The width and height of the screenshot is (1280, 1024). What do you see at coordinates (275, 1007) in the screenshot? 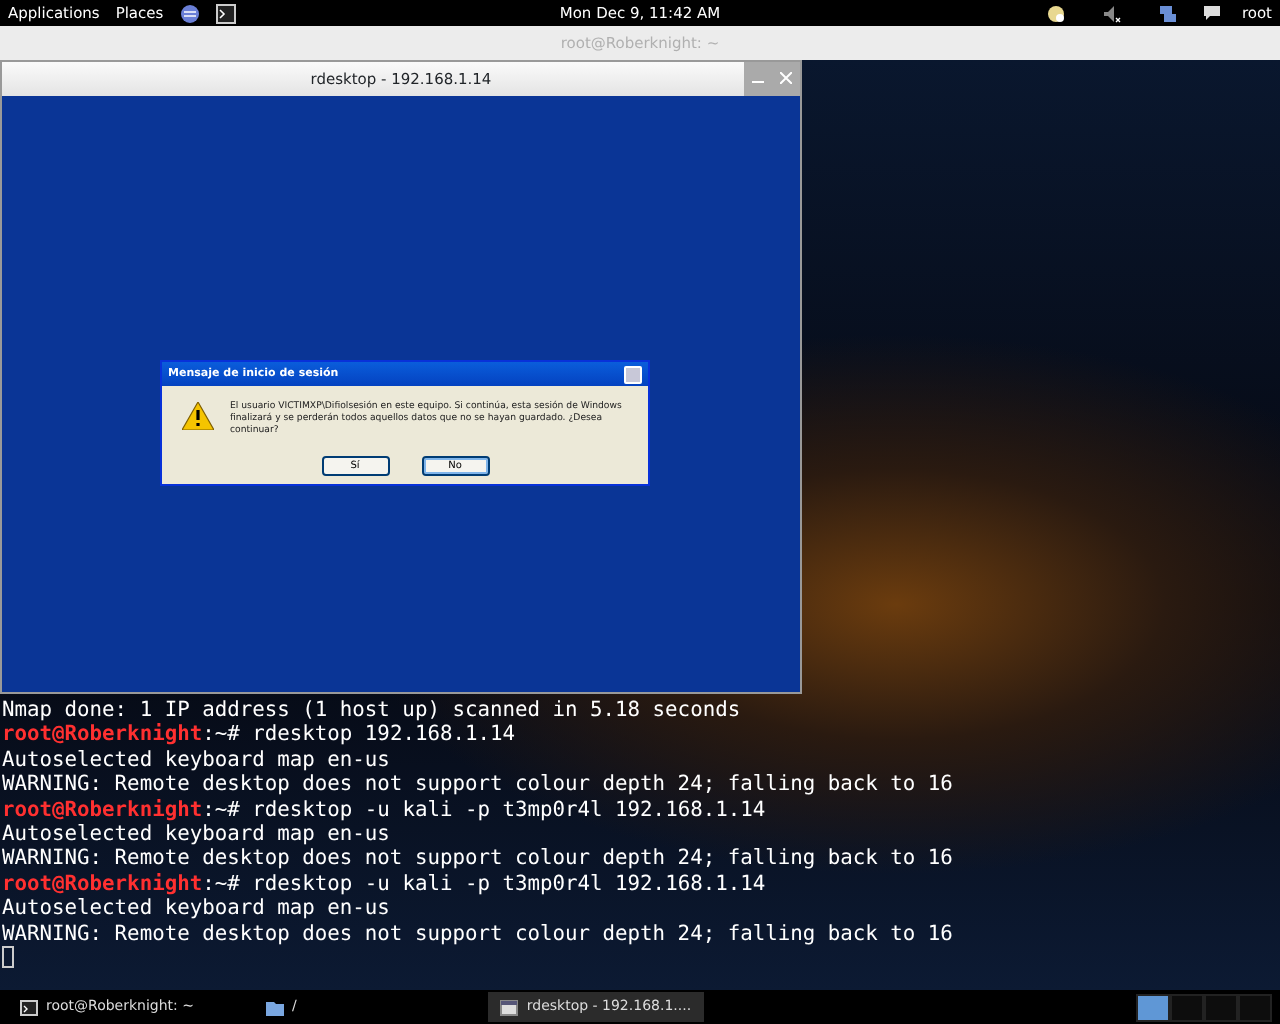
I see `folder-icon` at bounding box center [275, 1007].